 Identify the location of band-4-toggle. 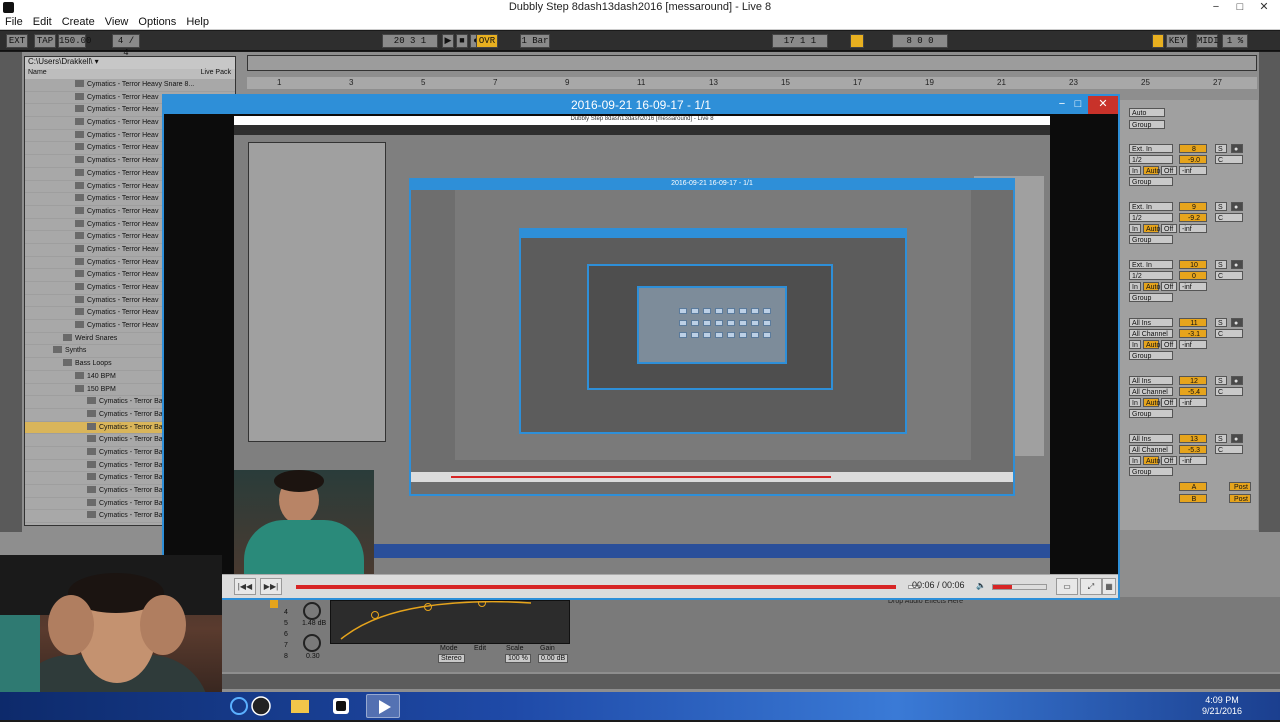
(274, 604).